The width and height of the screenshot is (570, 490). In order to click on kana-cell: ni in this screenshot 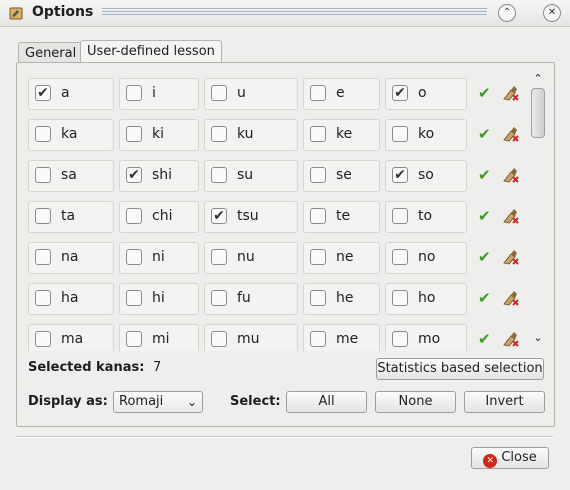, I will do `click(159, 258)`.